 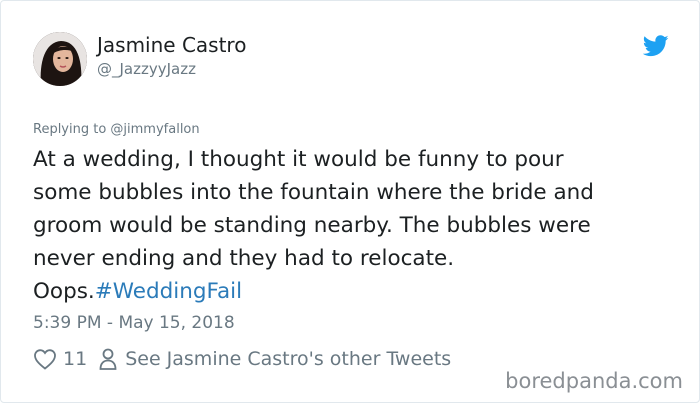 I want to click on tweet-text-line: never ending and they had to relocate., so click(x=244, y=258).